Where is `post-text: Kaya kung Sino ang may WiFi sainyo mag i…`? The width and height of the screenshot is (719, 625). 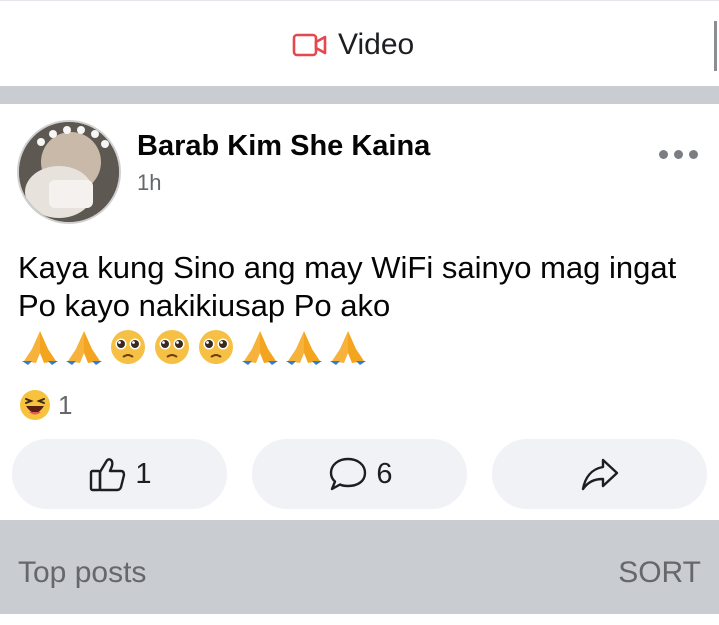 post-text: Kaya kung Sino ang may WiFi sainyo mag i… is located at coordinates (347, 286).